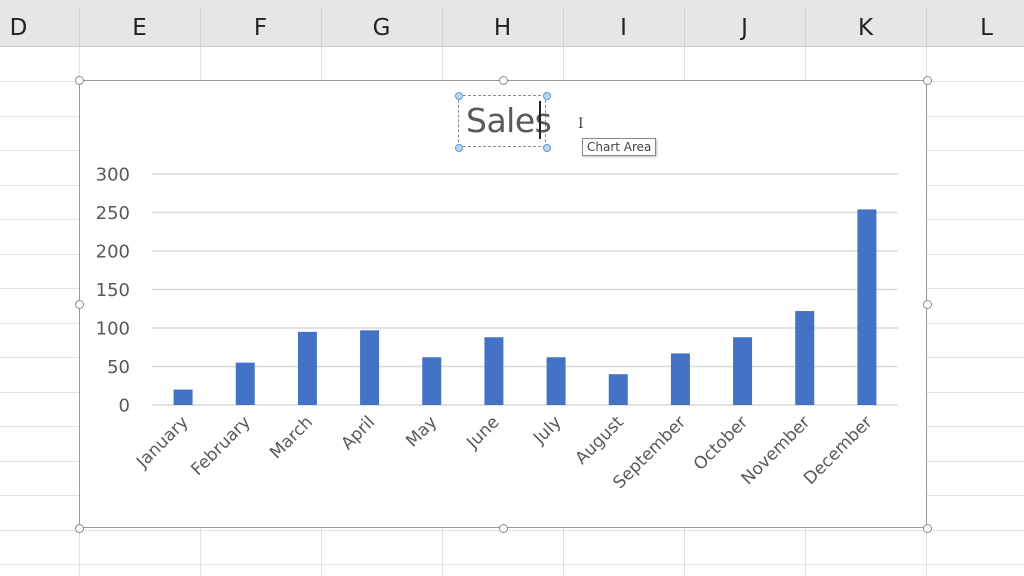 The image size is (1024, 576). I want to click on x-tick-label: June, so click(482, 432).